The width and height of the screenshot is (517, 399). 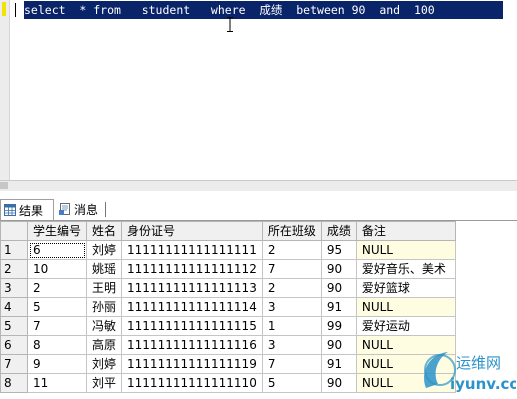 I want to click on cell-name: 王明, so click(x=104, y=288).